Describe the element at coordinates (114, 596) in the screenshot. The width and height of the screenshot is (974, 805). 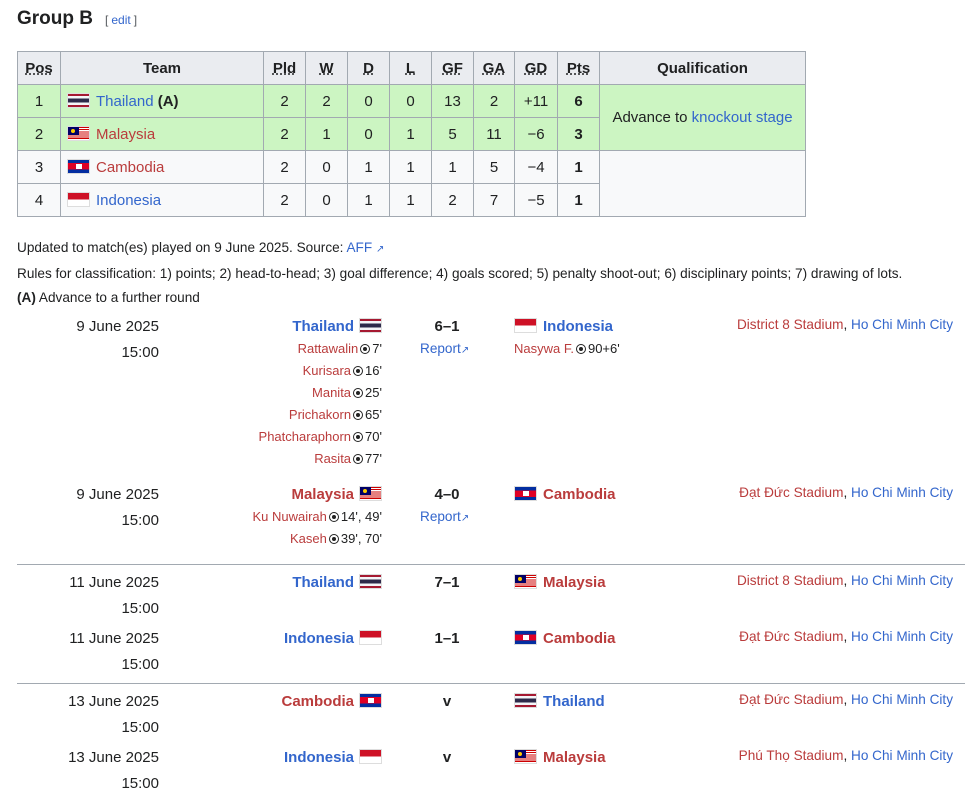
I see `match-date: 11 June 2025 15:00` at that location.